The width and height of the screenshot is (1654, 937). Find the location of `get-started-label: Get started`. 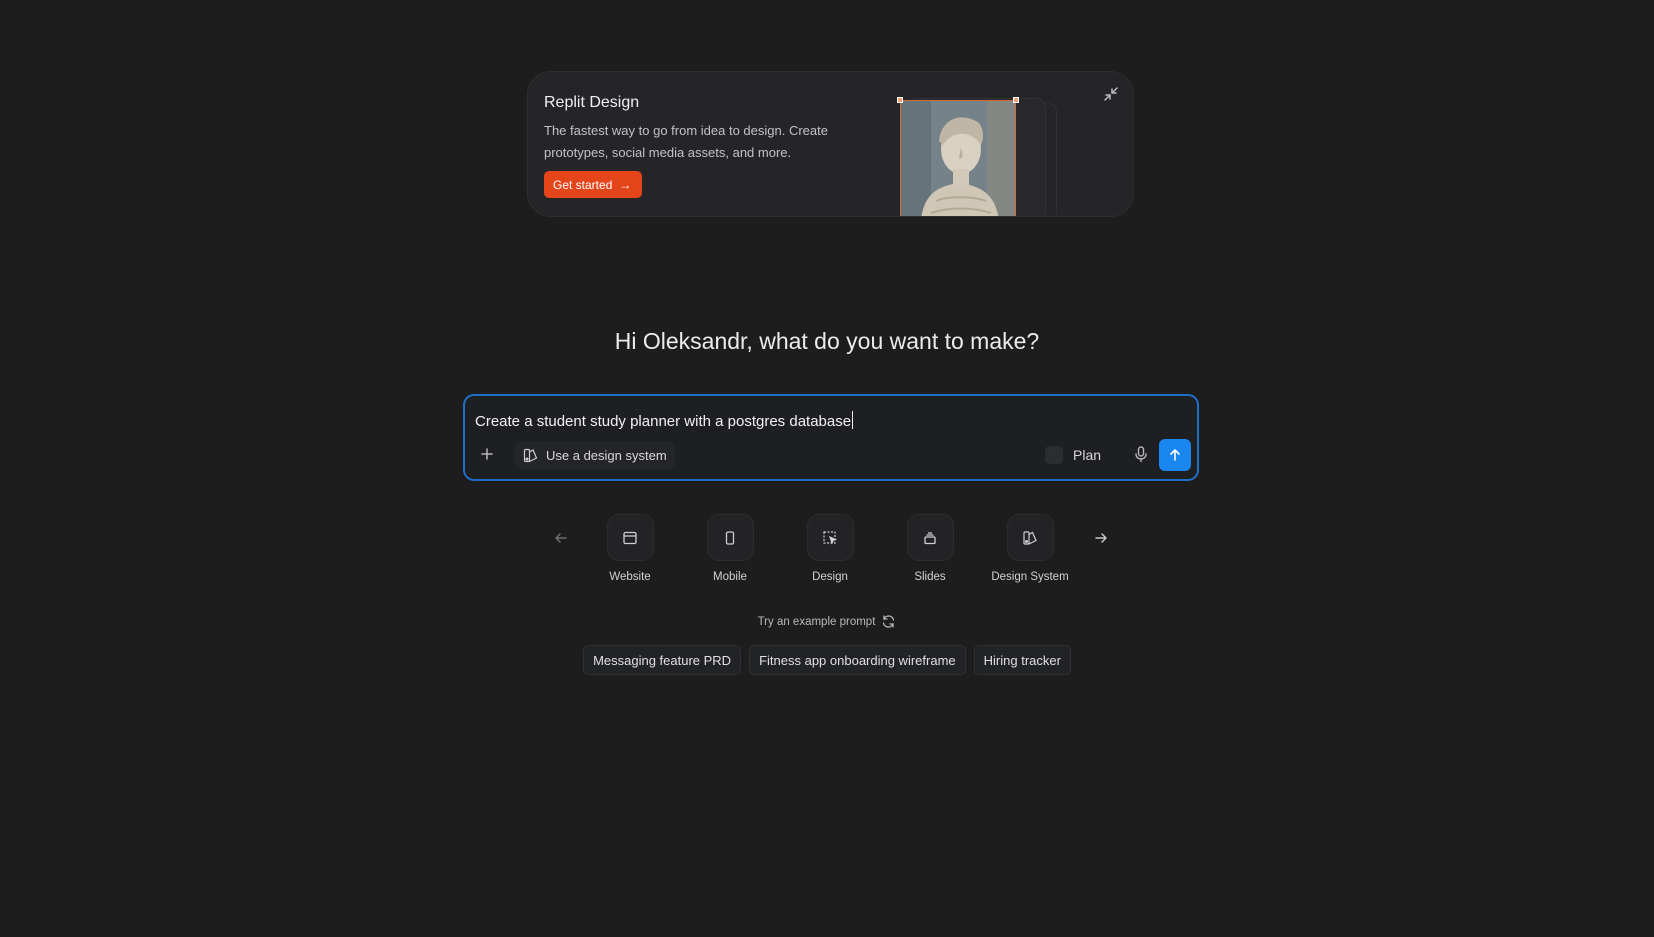

get-started-label: Get started is located at coordinates (583, 184).